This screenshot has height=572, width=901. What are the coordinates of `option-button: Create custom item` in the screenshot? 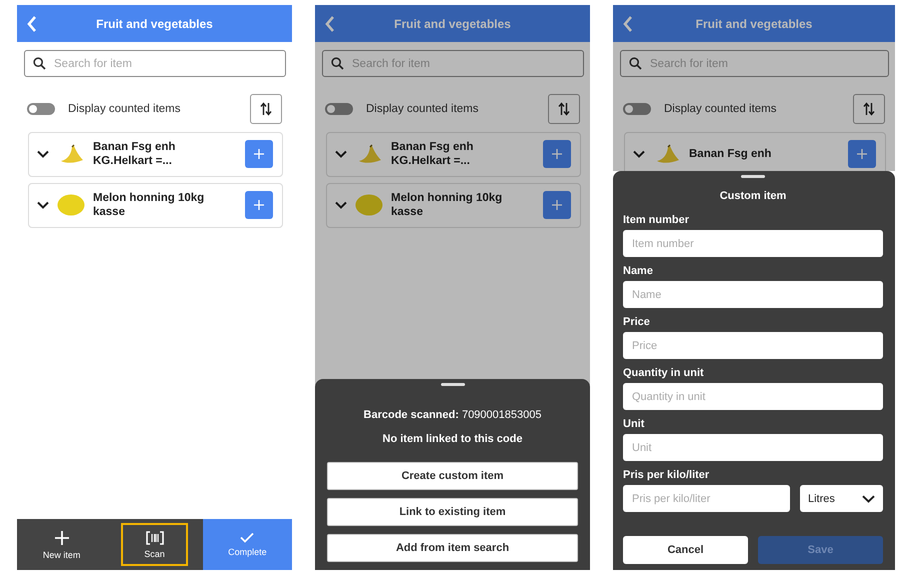 It's located at (452, 476).